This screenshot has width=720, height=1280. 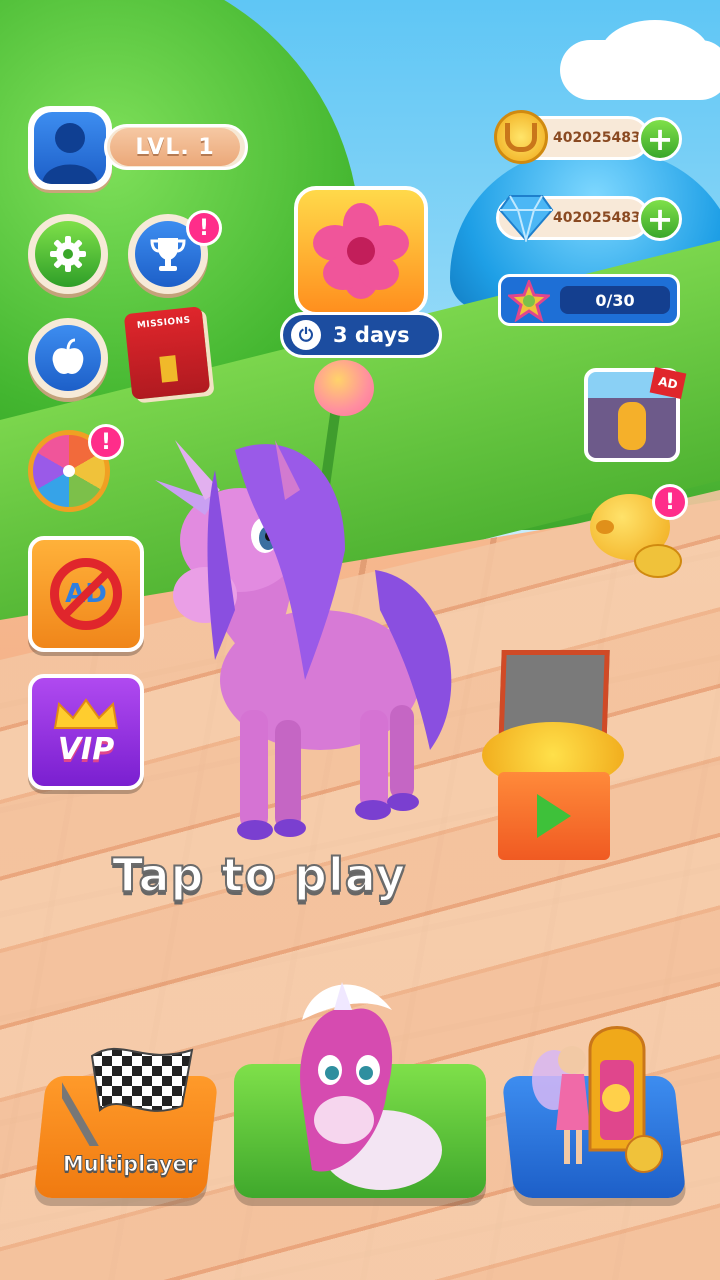 What do you see at coordinates (597, 1099) in the screenshot?
I see `fairy-castle-icon` at bounding box center [597, 1099].